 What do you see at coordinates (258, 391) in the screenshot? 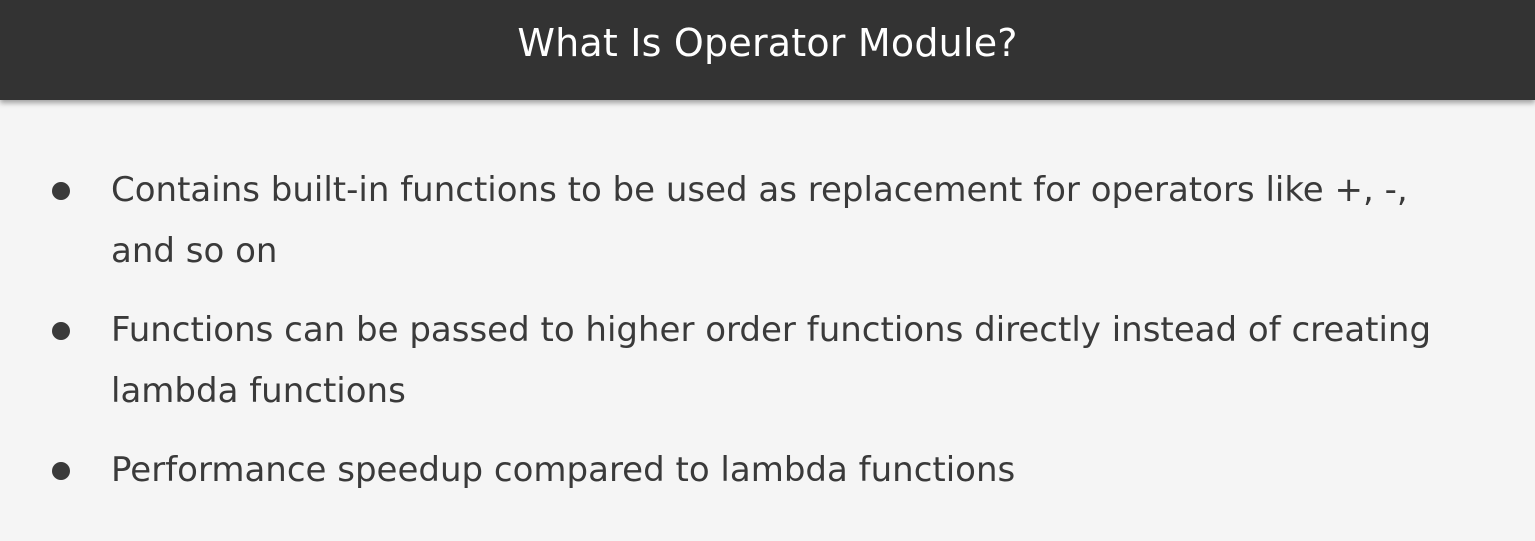
I see `bullet-text-line: lambda functions` at bounding box center [258, 391].